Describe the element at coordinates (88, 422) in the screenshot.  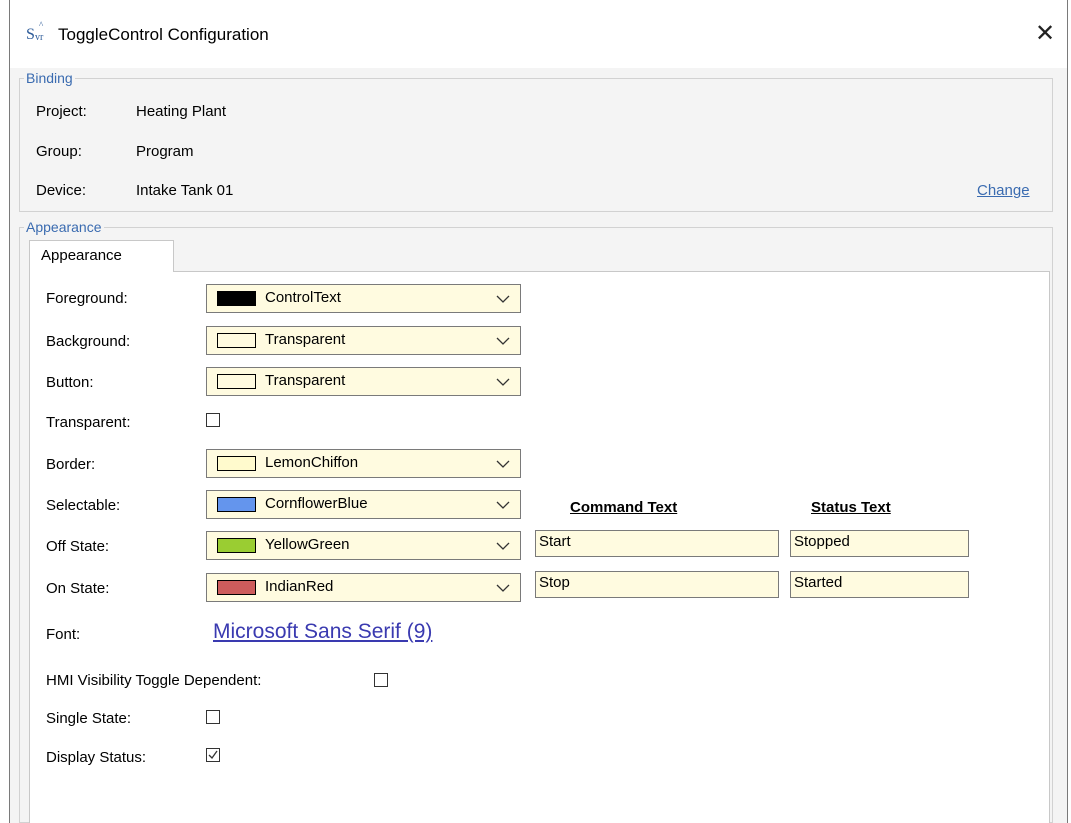
I see `transparent-label: Transparent:` at that location.